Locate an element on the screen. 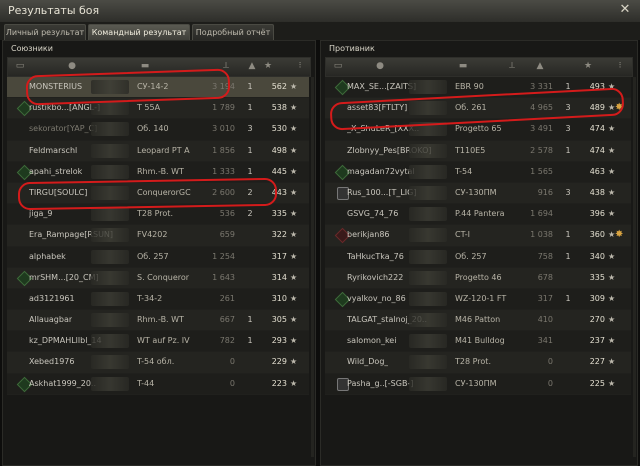 This screenshot has width=640, height=466. player-row: berikjan86 CT-I 1 038 1 360 ★ ✸ is located at coordinates (478, 236).